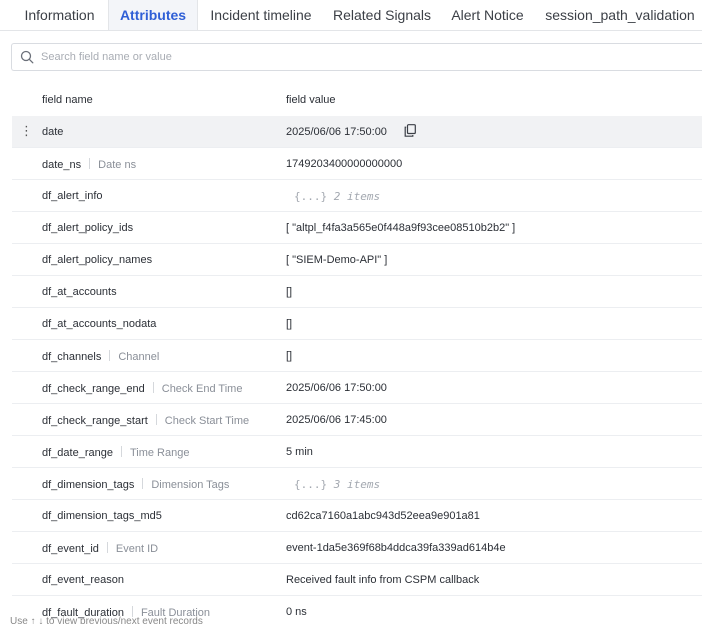  I want to click on table-row: ⋮df_channelsChannel[], so click(357, 356).